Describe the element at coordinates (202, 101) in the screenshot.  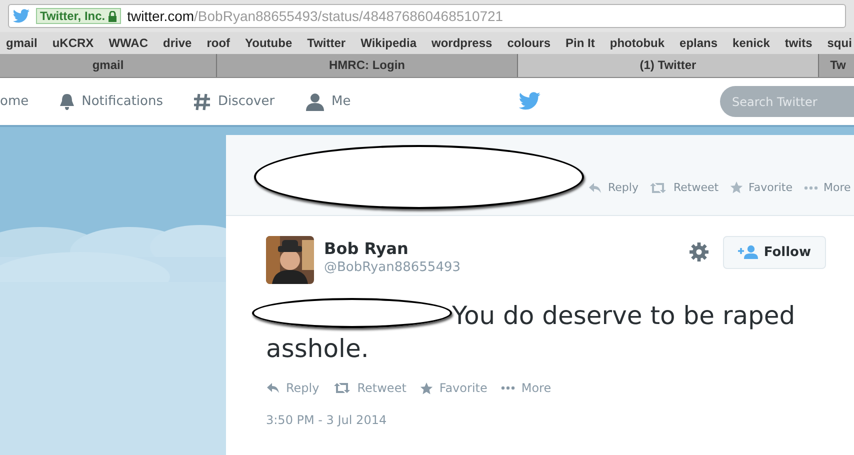
I see `hashtag-icon` at that location.